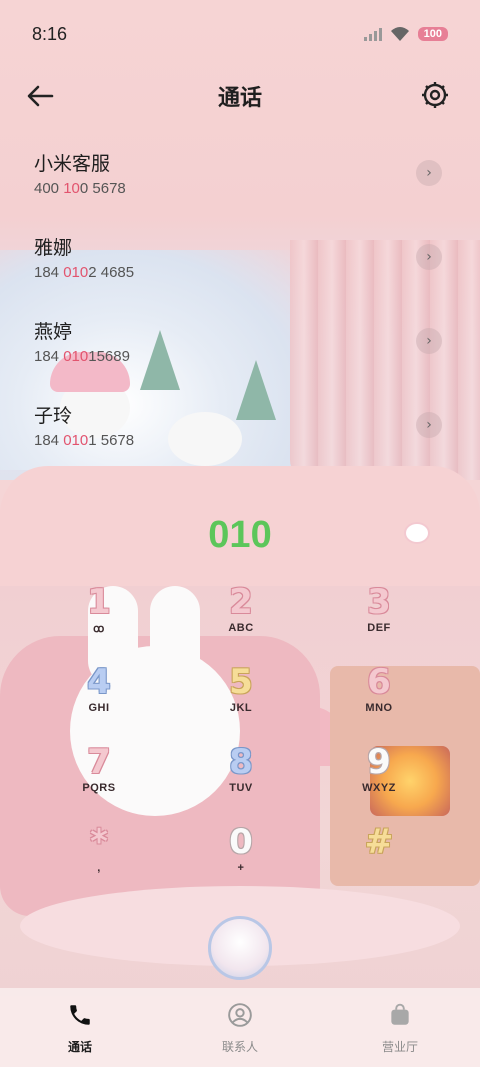 This screenshot has width=480, height=1067. Describe the element at coordinates (241, 708) in the screenshot. I see `key-letters: JKL` at that location.